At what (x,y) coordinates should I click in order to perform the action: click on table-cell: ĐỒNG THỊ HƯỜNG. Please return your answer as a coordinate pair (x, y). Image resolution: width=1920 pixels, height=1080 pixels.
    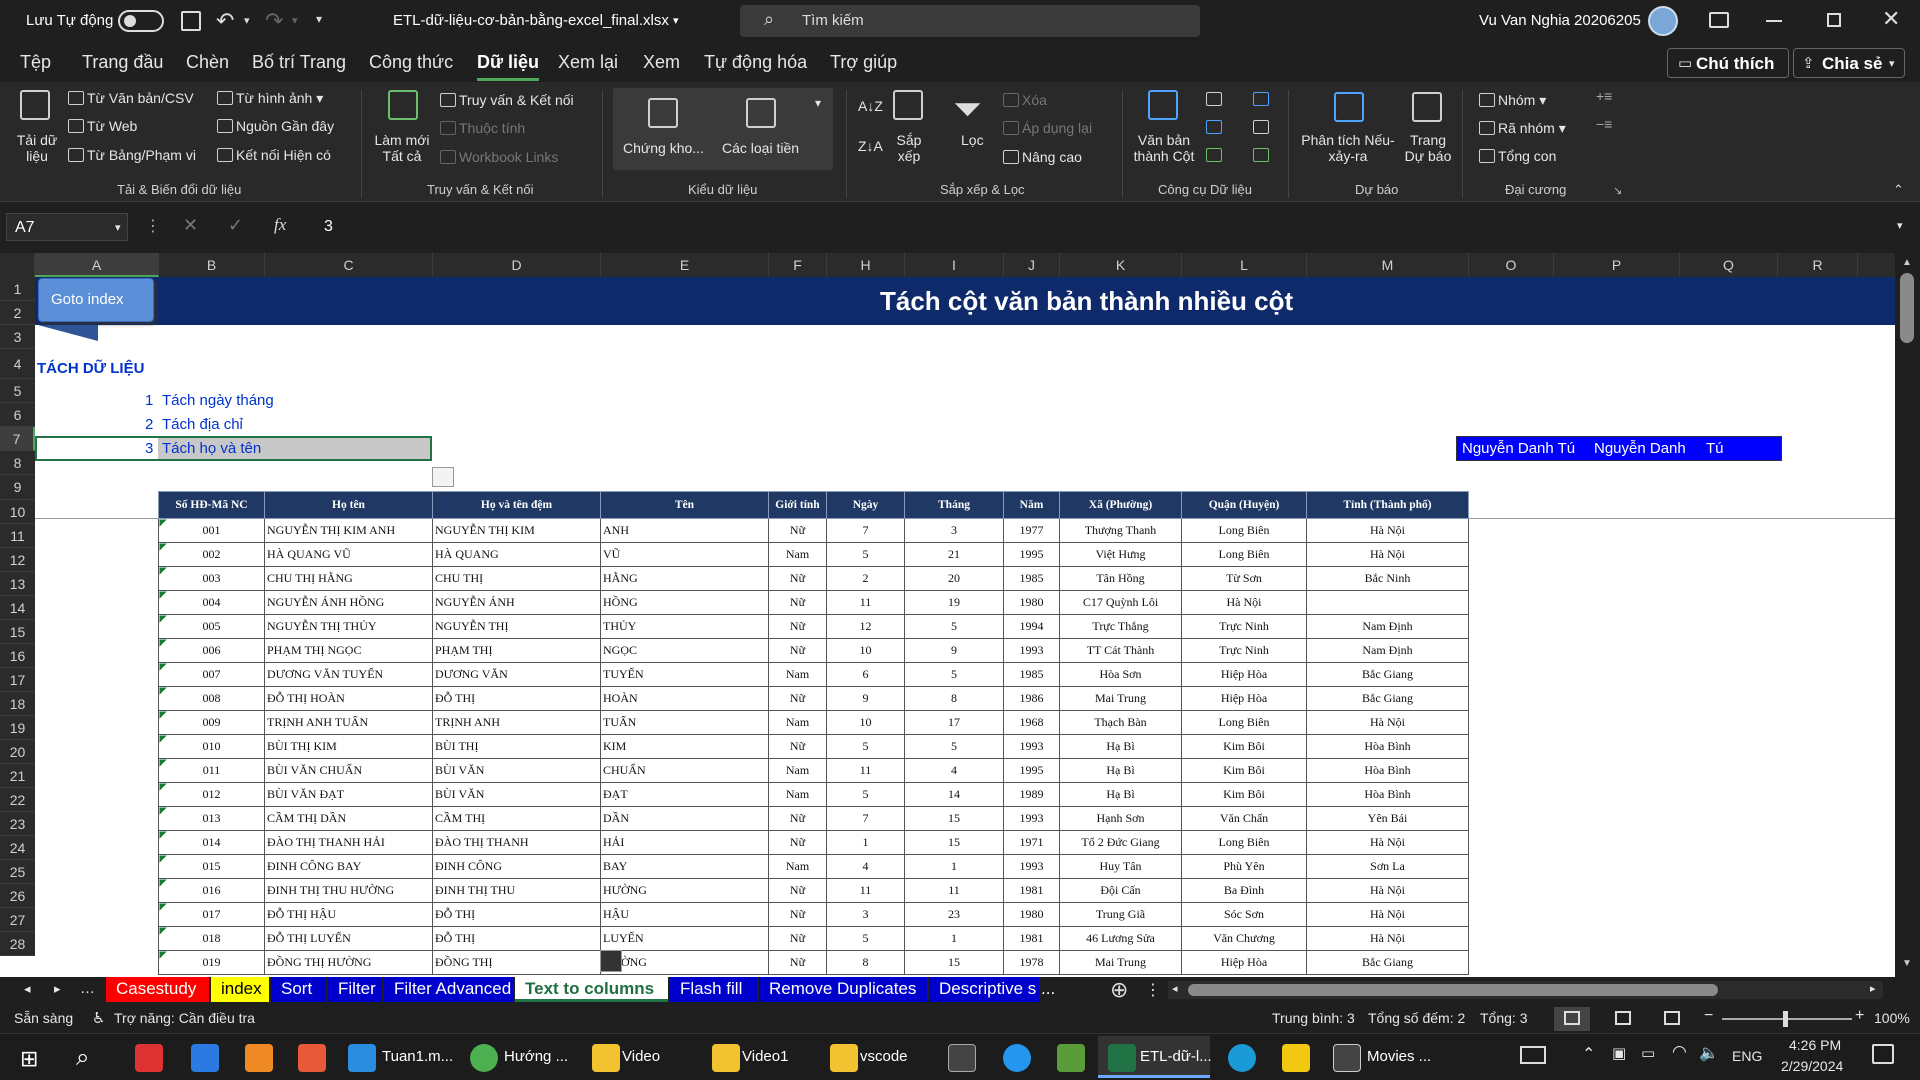
    Looking at the image, I should click on (348, 962).